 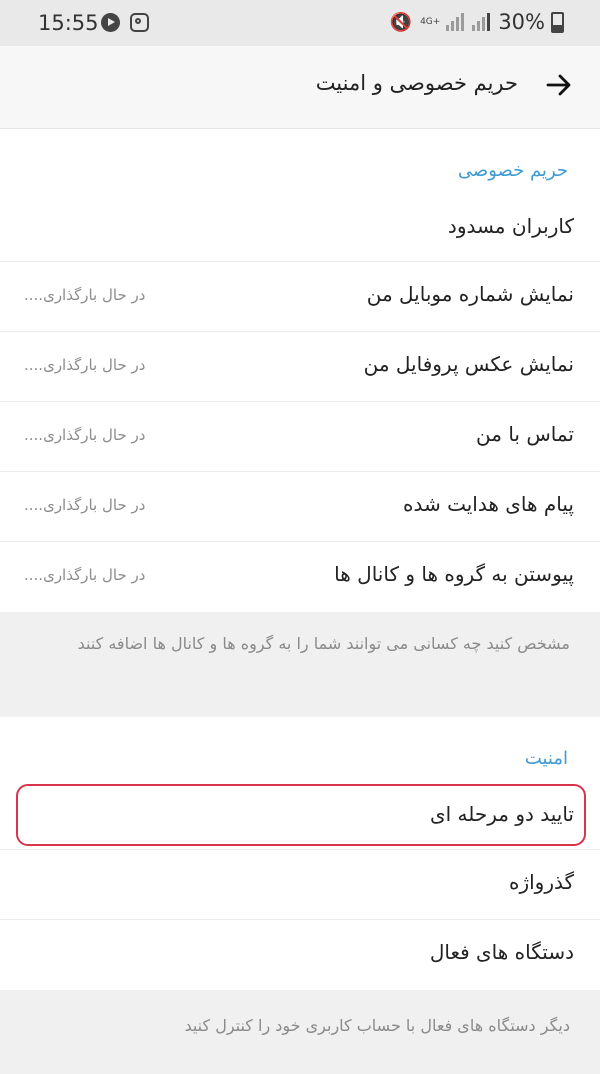 I want to click on active-sessions-row: دستگاه های فعال, so click(x=300, y=955).